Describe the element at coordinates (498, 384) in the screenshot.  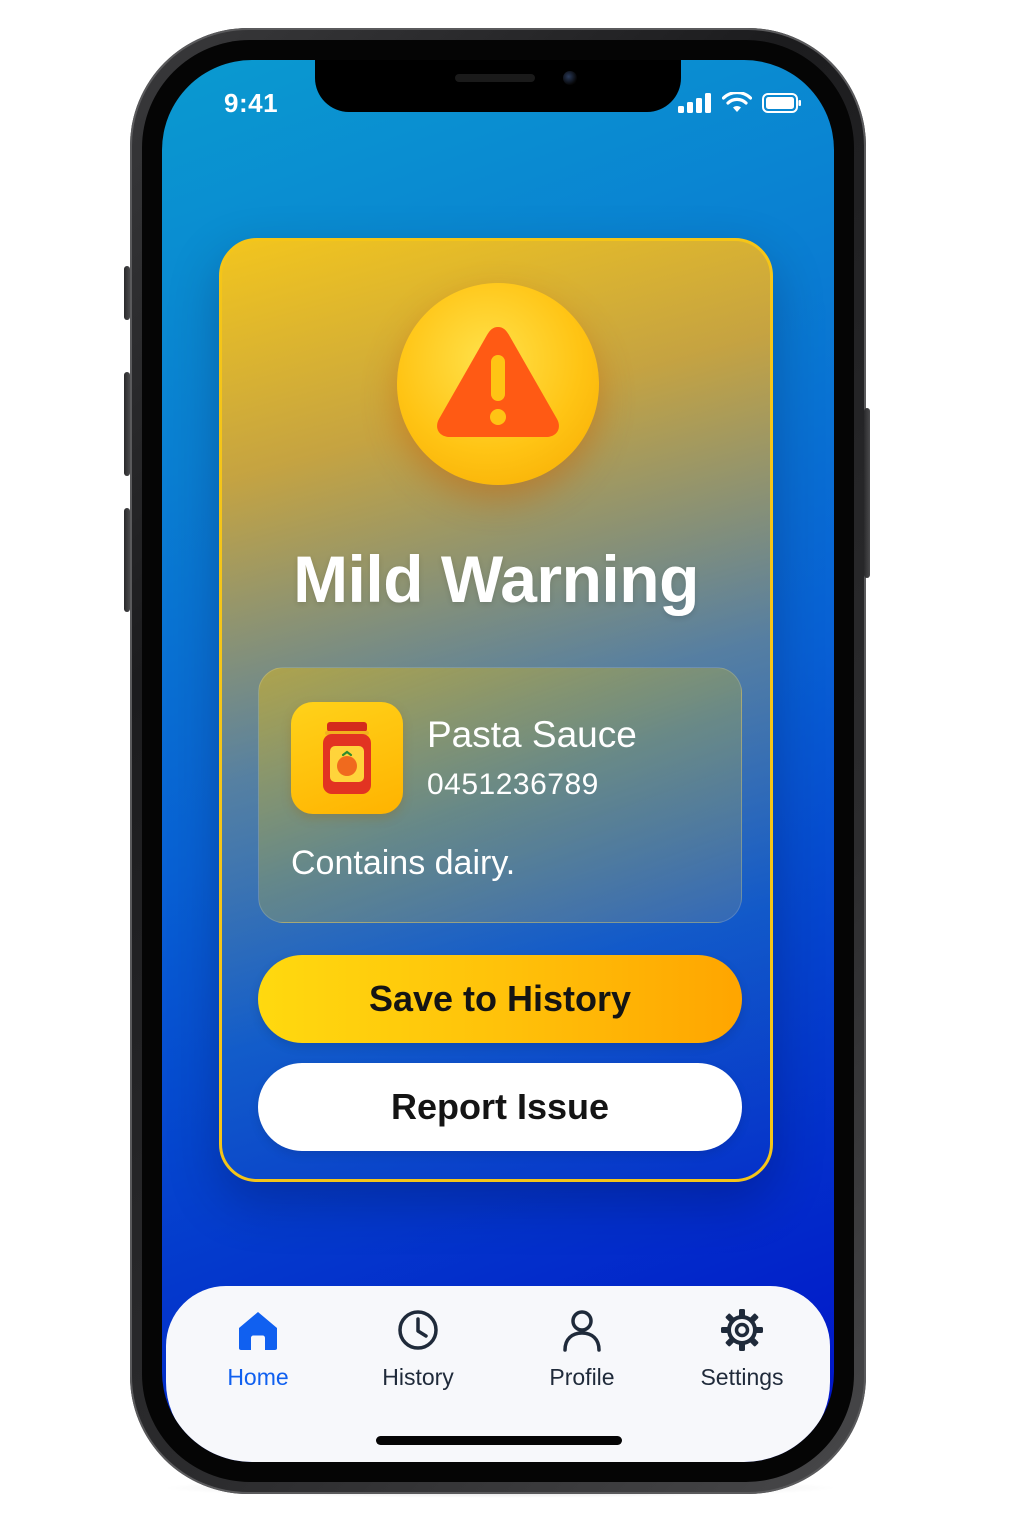
I see `warning-badge` at that location.